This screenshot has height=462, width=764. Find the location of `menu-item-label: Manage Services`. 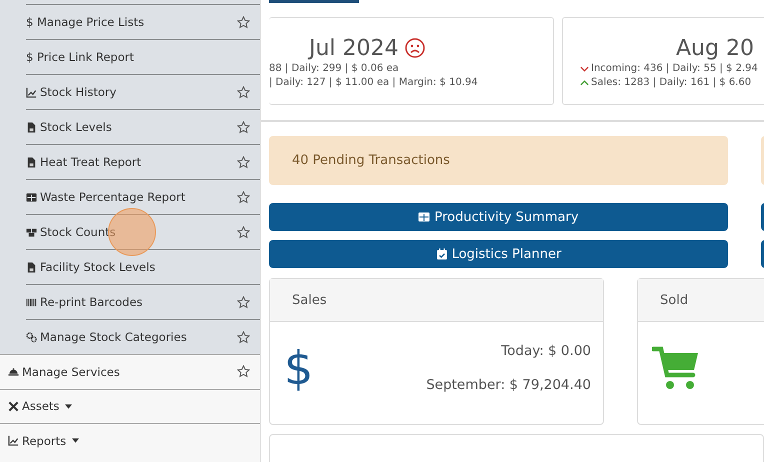

menu-item-label: Manage Services is located at coordinates (71, 371).